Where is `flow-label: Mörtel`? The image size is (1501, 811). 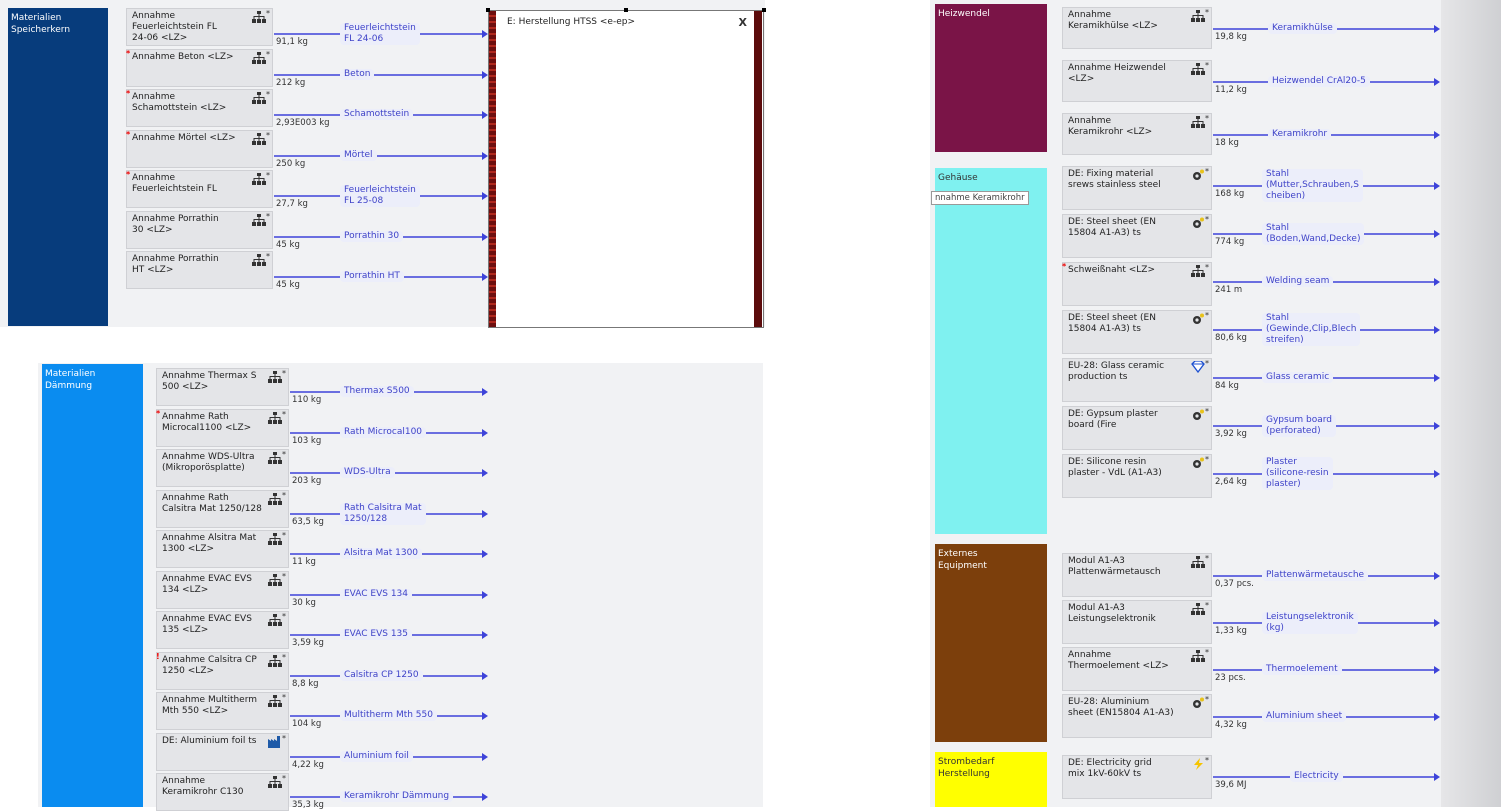
flow-label: Mörtel is located at coordinates (358, 155).